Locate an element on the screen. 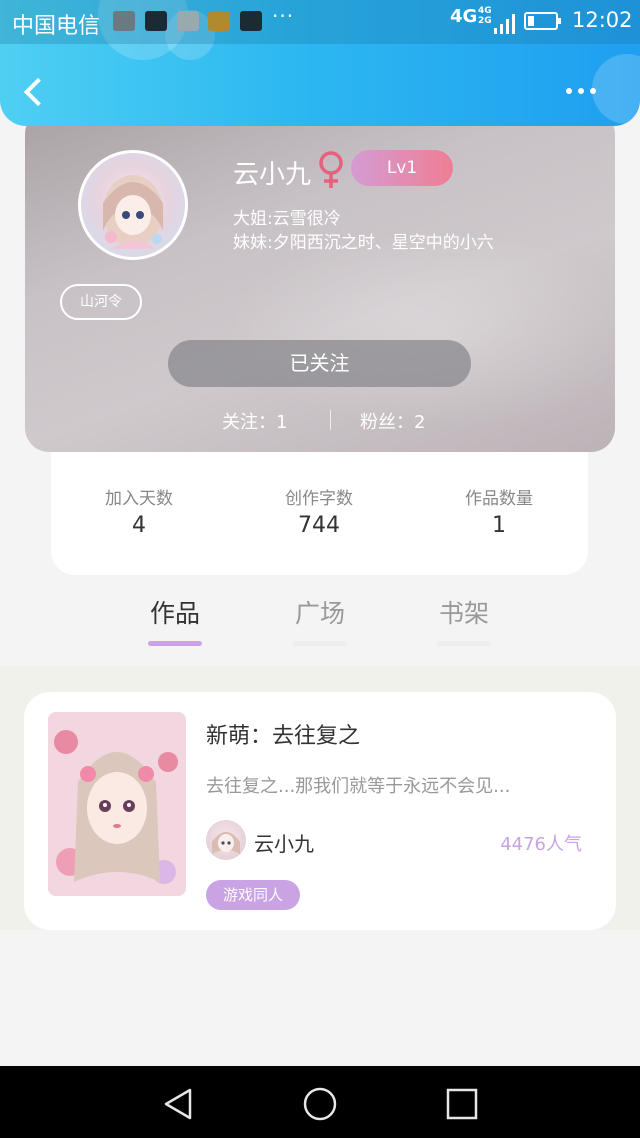  stat-works-count: 作品数量 1 is located at coordinates (499, 511).